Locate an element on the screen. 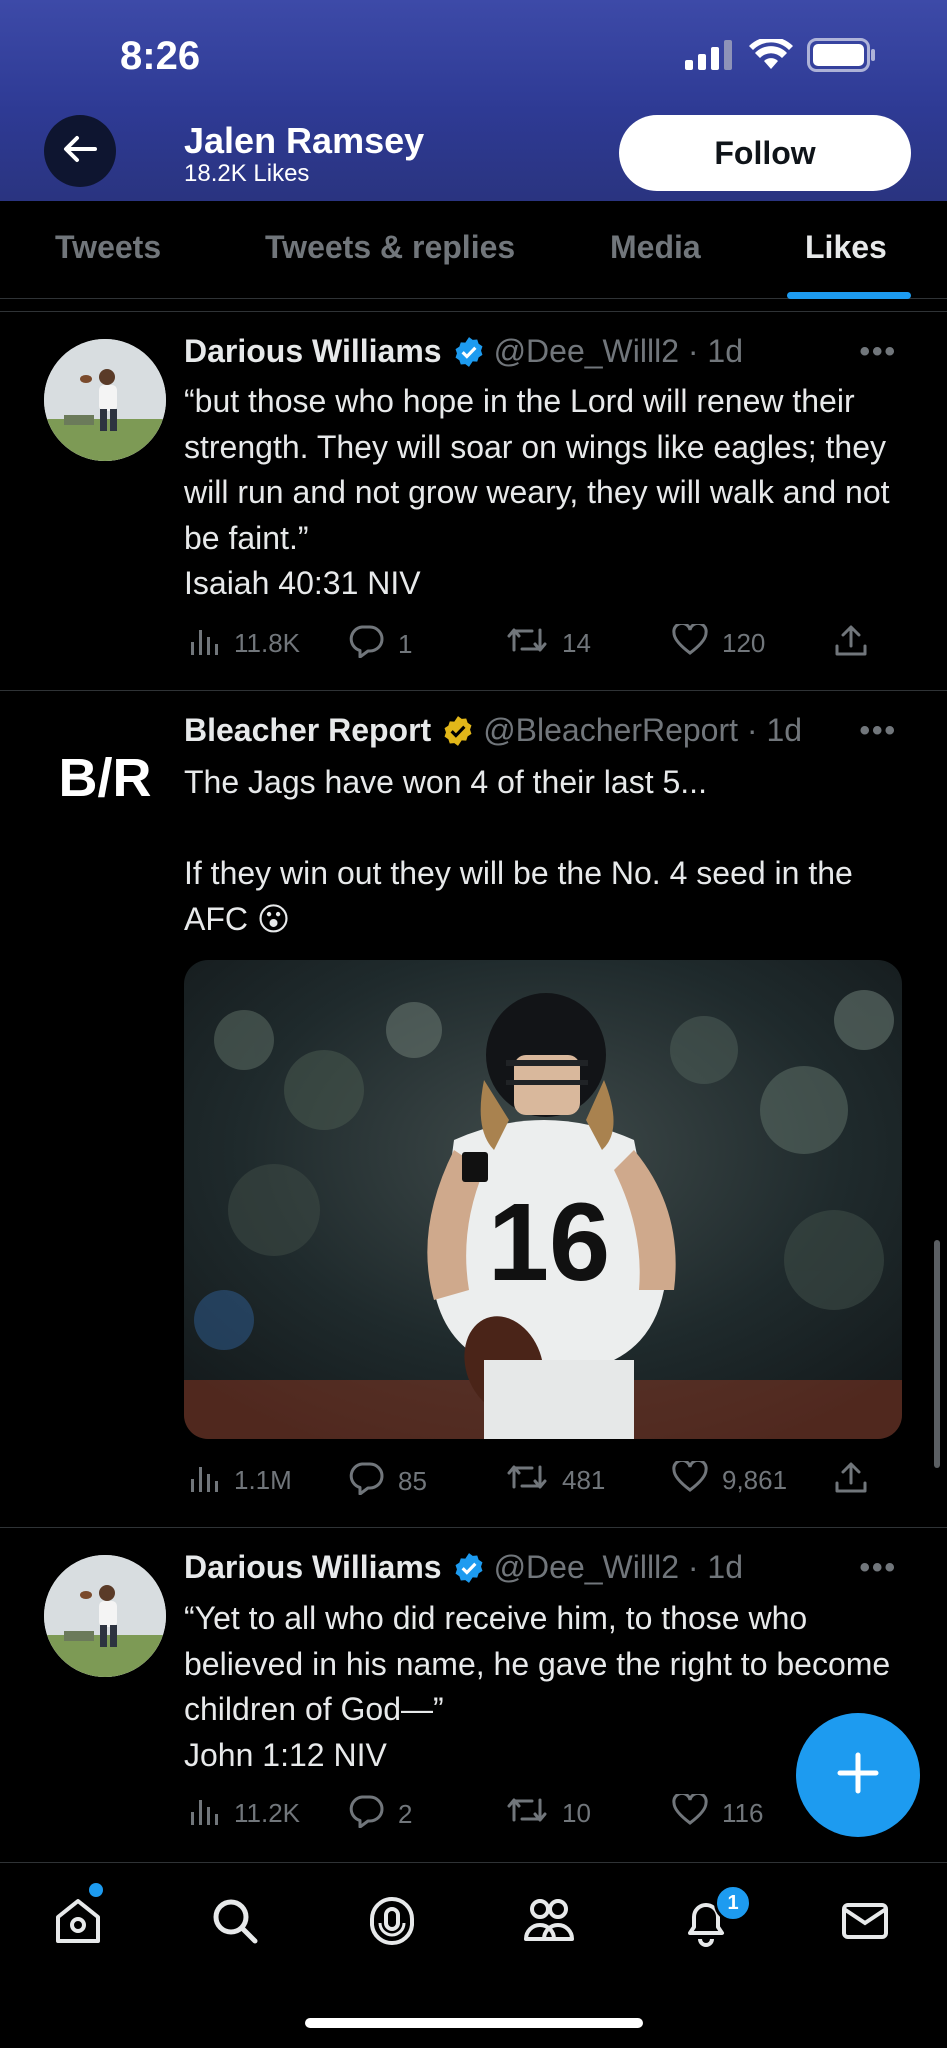 Image resolution: width=947 pixels, height=2048 pixels. retweet-count: 481 is located at coordinates (584, 1480).